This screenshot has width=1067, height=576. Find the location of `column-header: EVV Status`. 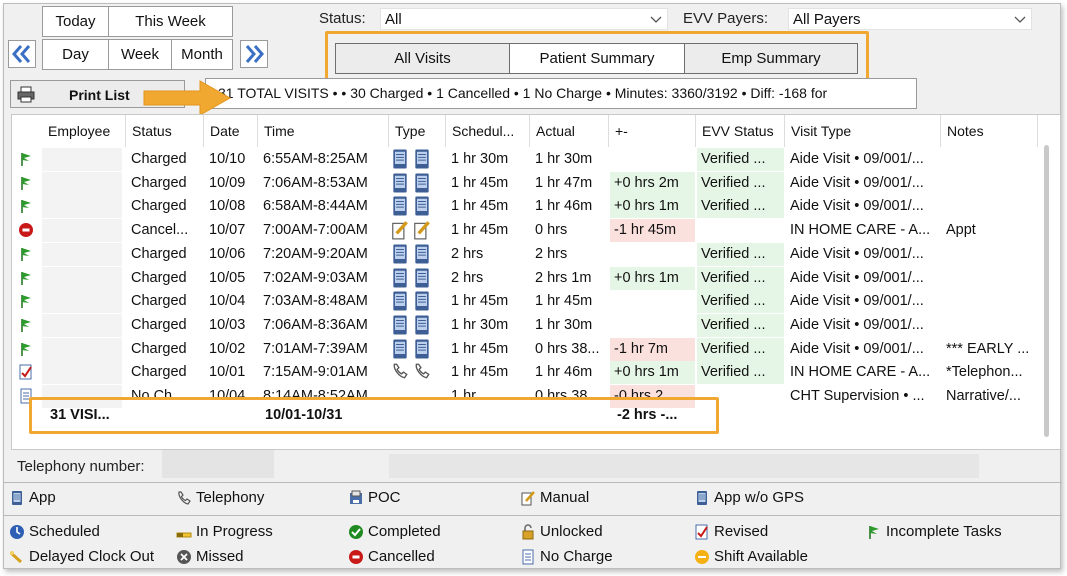

column-header: EVV Status is located at coordinates (740, 131).